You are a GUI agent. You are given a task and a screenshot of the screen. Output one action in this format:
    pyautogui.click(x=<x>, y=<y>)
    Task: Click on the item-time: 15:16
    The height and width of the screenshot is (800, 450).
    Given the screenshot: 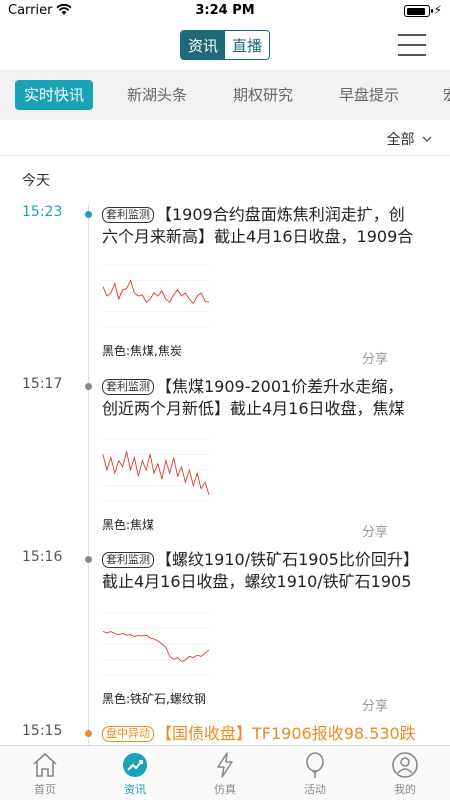 What is the action you would take?
    pyautogui.click(x=42, y=557)
    